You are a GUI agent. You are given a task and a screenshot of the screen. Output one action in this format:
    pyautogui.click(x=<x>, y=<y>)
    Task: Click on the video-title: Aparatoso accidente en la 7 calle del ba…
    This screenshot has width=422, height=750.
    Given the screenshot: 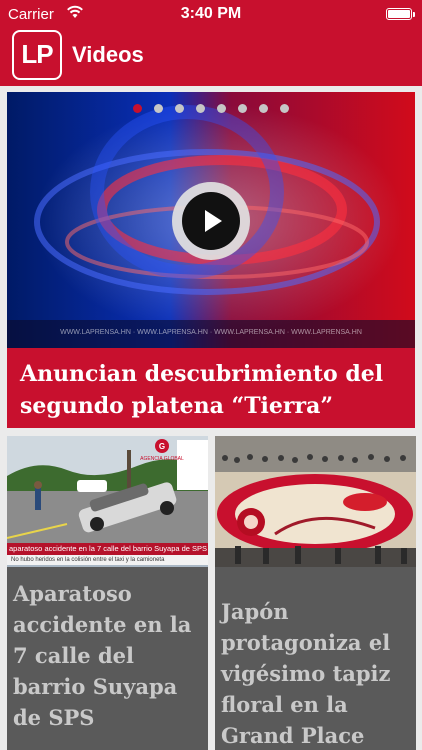 What is the action you would take?
    pyautogui.click(x=109, y=655)
    